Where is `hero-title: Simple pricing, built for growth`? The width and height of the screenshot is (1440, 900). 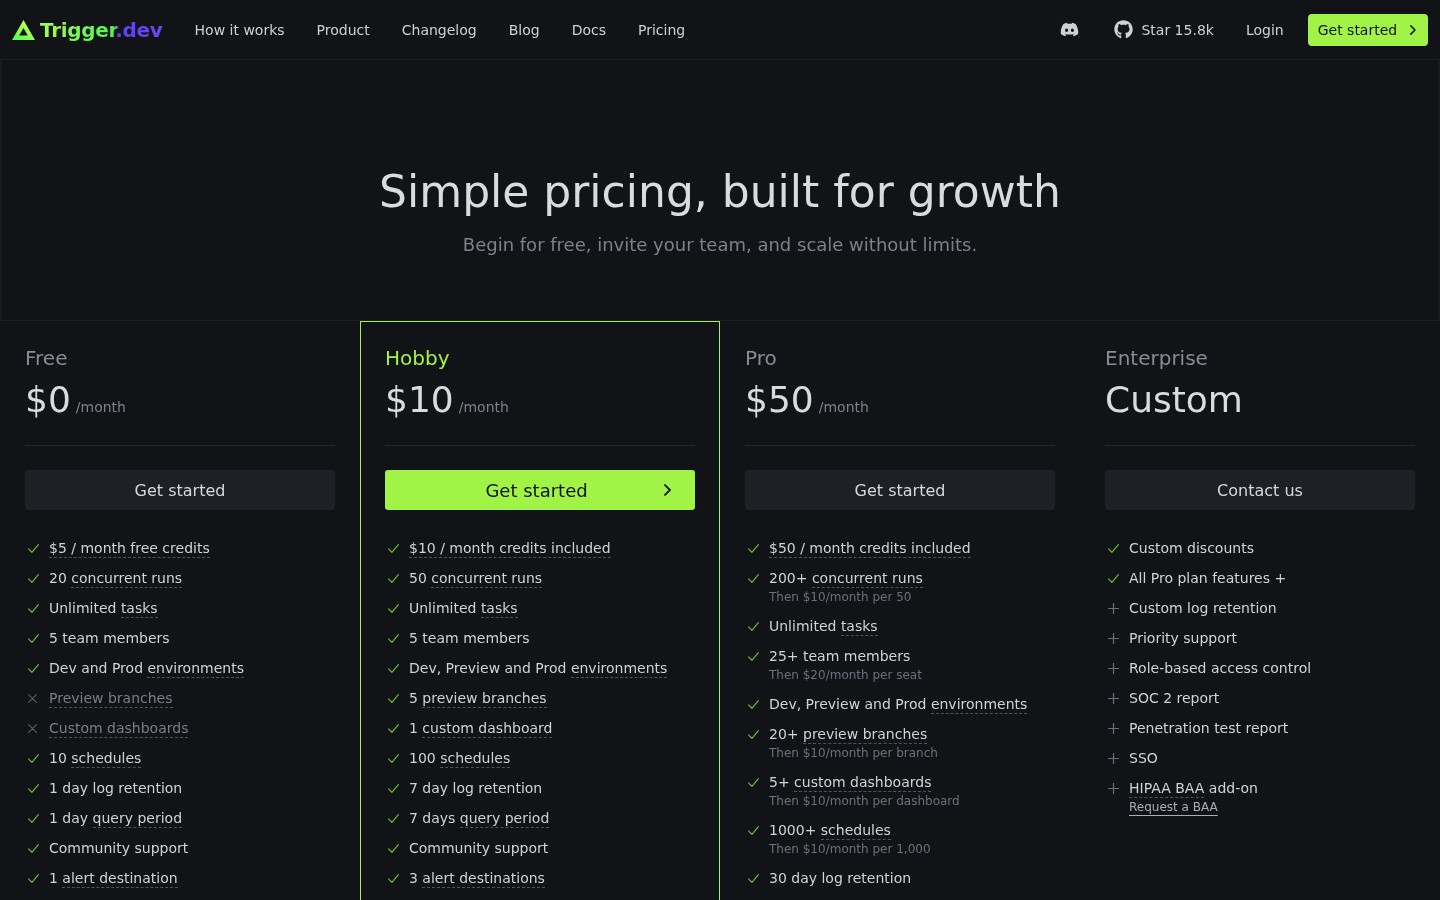 hero-title: Simple pricing, built for growth is located at coordinates (720, 192).